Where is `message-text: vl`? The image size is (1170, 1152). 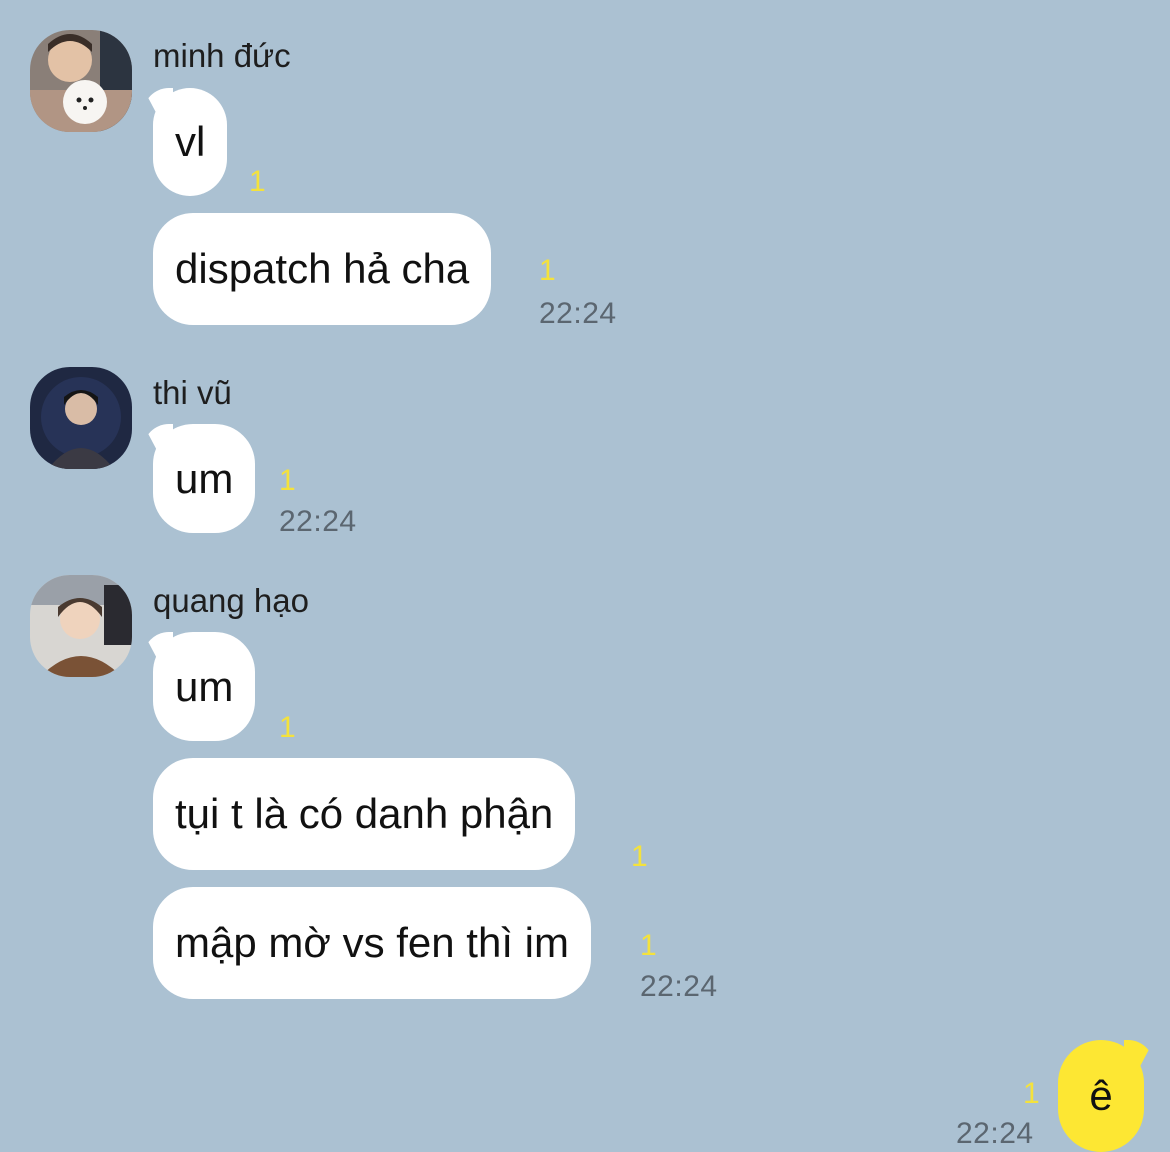 message-text: vl is located at coordinates (190, 141).